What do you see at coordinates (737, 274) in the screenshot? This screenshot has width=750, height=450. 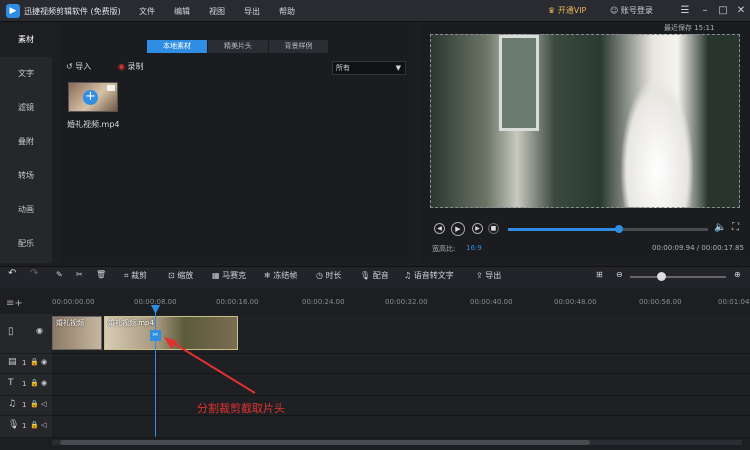 I see `zoom-in-icon: ⊕` at bounding box center [737, 274].